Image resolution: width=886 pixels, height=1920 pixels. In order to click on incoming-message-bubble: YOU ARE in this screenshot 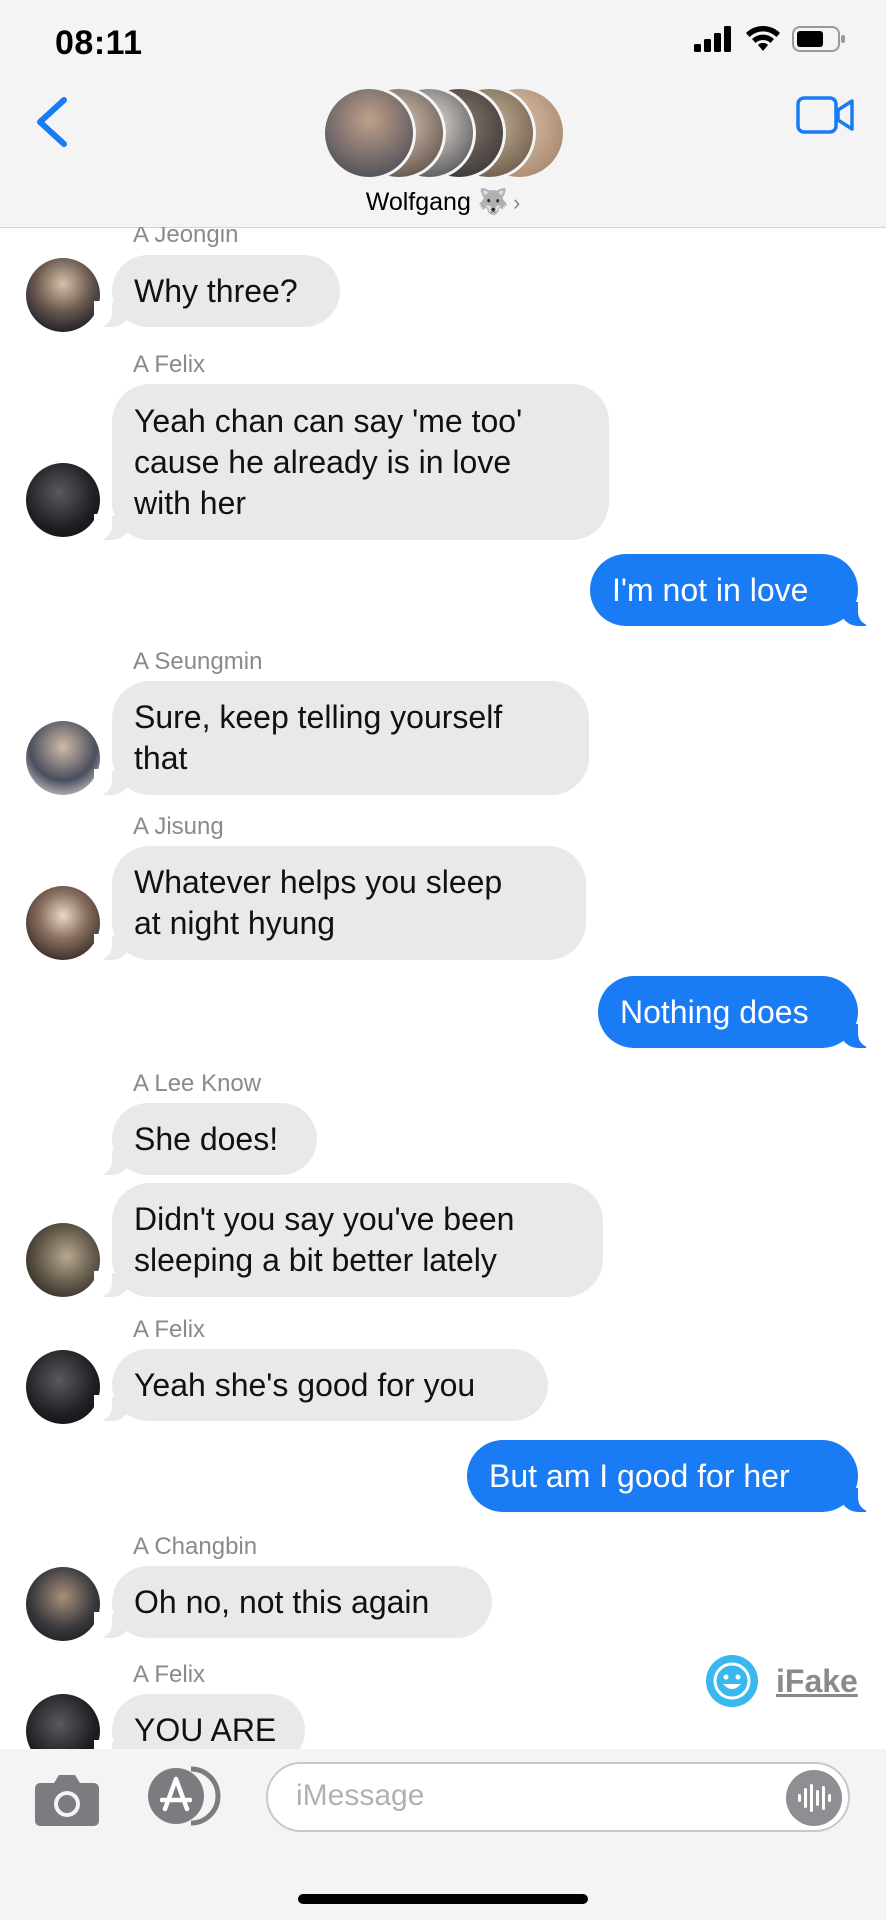, I will do `click(199, 1721)`.